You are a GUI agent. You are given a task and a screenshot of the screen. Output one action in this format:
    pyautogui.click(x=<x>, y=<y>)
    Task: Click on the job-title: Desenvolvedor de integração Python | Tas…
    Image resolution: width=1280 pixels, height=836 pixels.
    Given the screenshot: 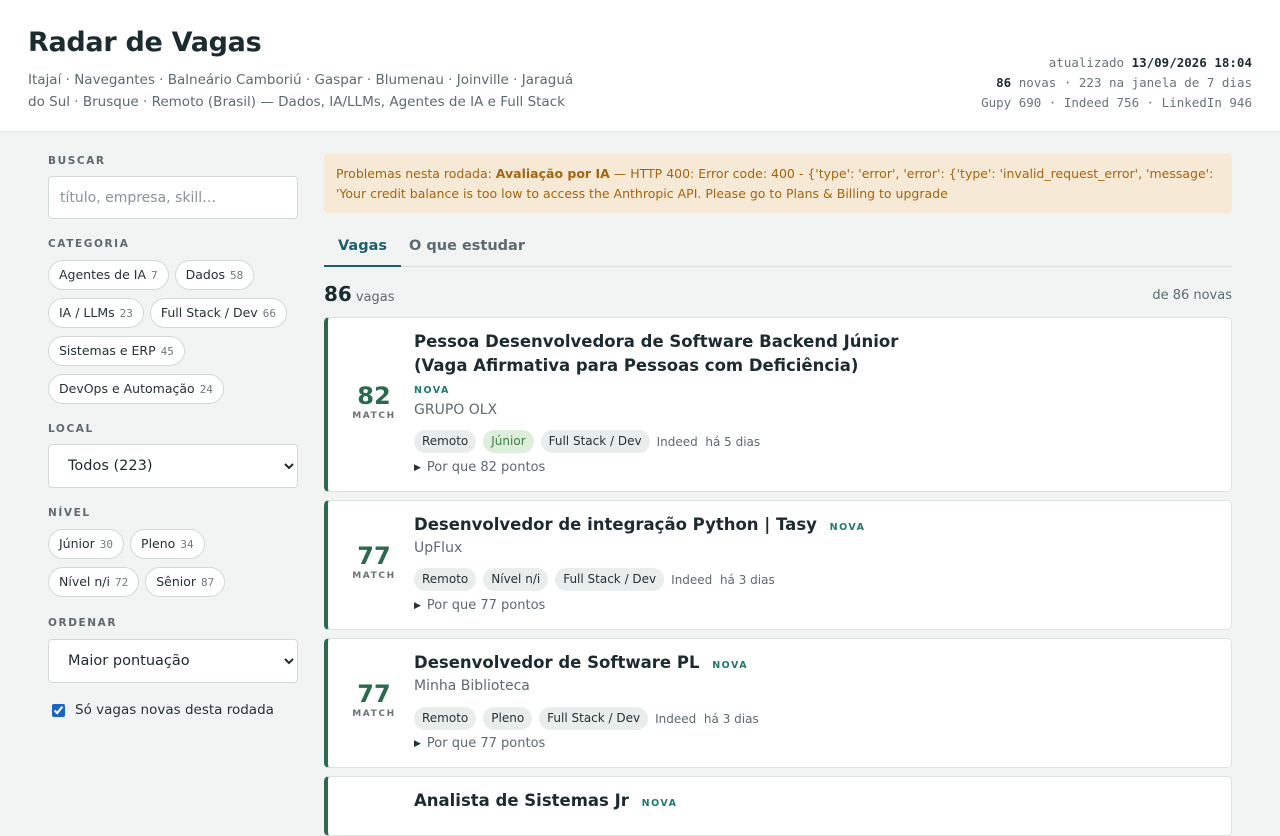 What is the action you would take?
    pyautogui.click(x=640, y=526)
    